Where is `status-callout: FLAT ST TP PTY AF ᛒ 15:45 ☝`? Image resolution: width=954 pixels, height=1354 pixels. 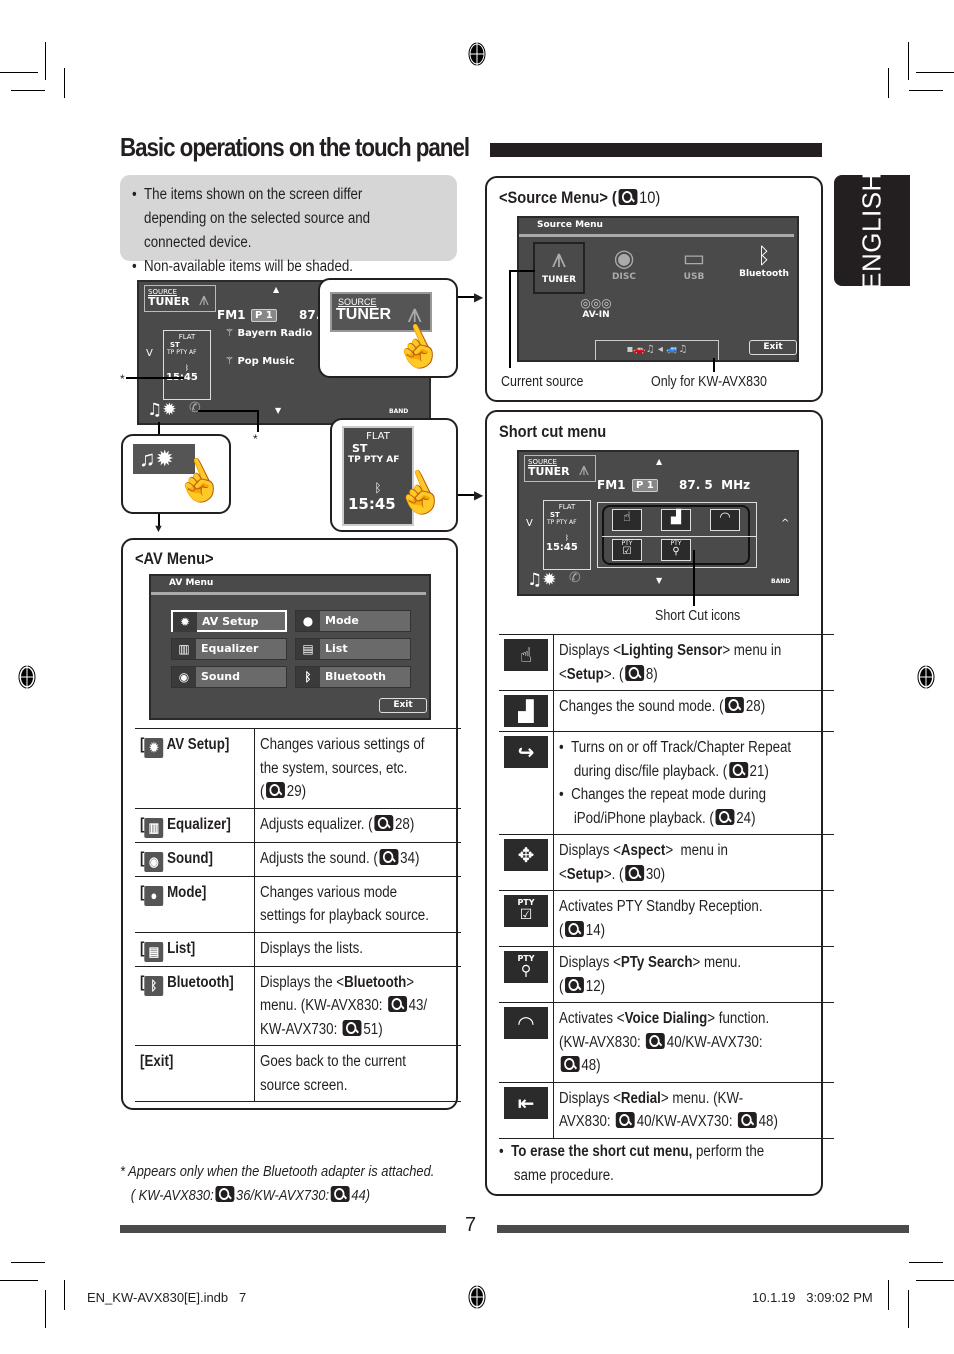 status-callout: FLAT ST TP PTY AF ᛒ 15:45 ☝ is located at coordinates (394, 475).